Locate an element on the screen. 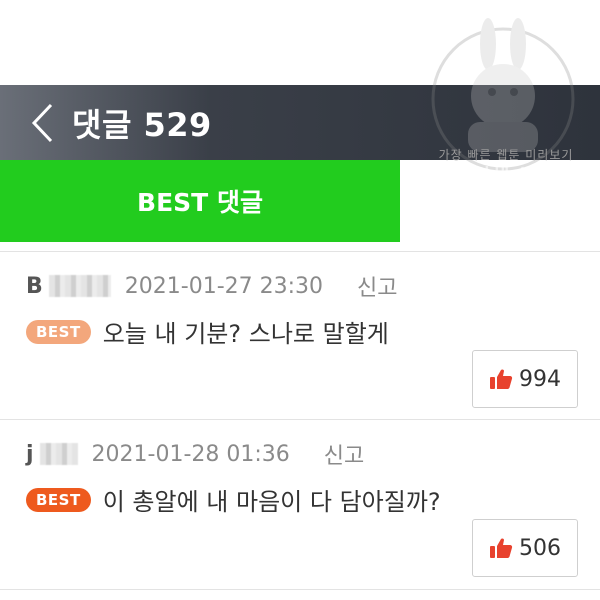  watermark-title: 구글검색 뉴토끼 is located at coordinates (505, 176).